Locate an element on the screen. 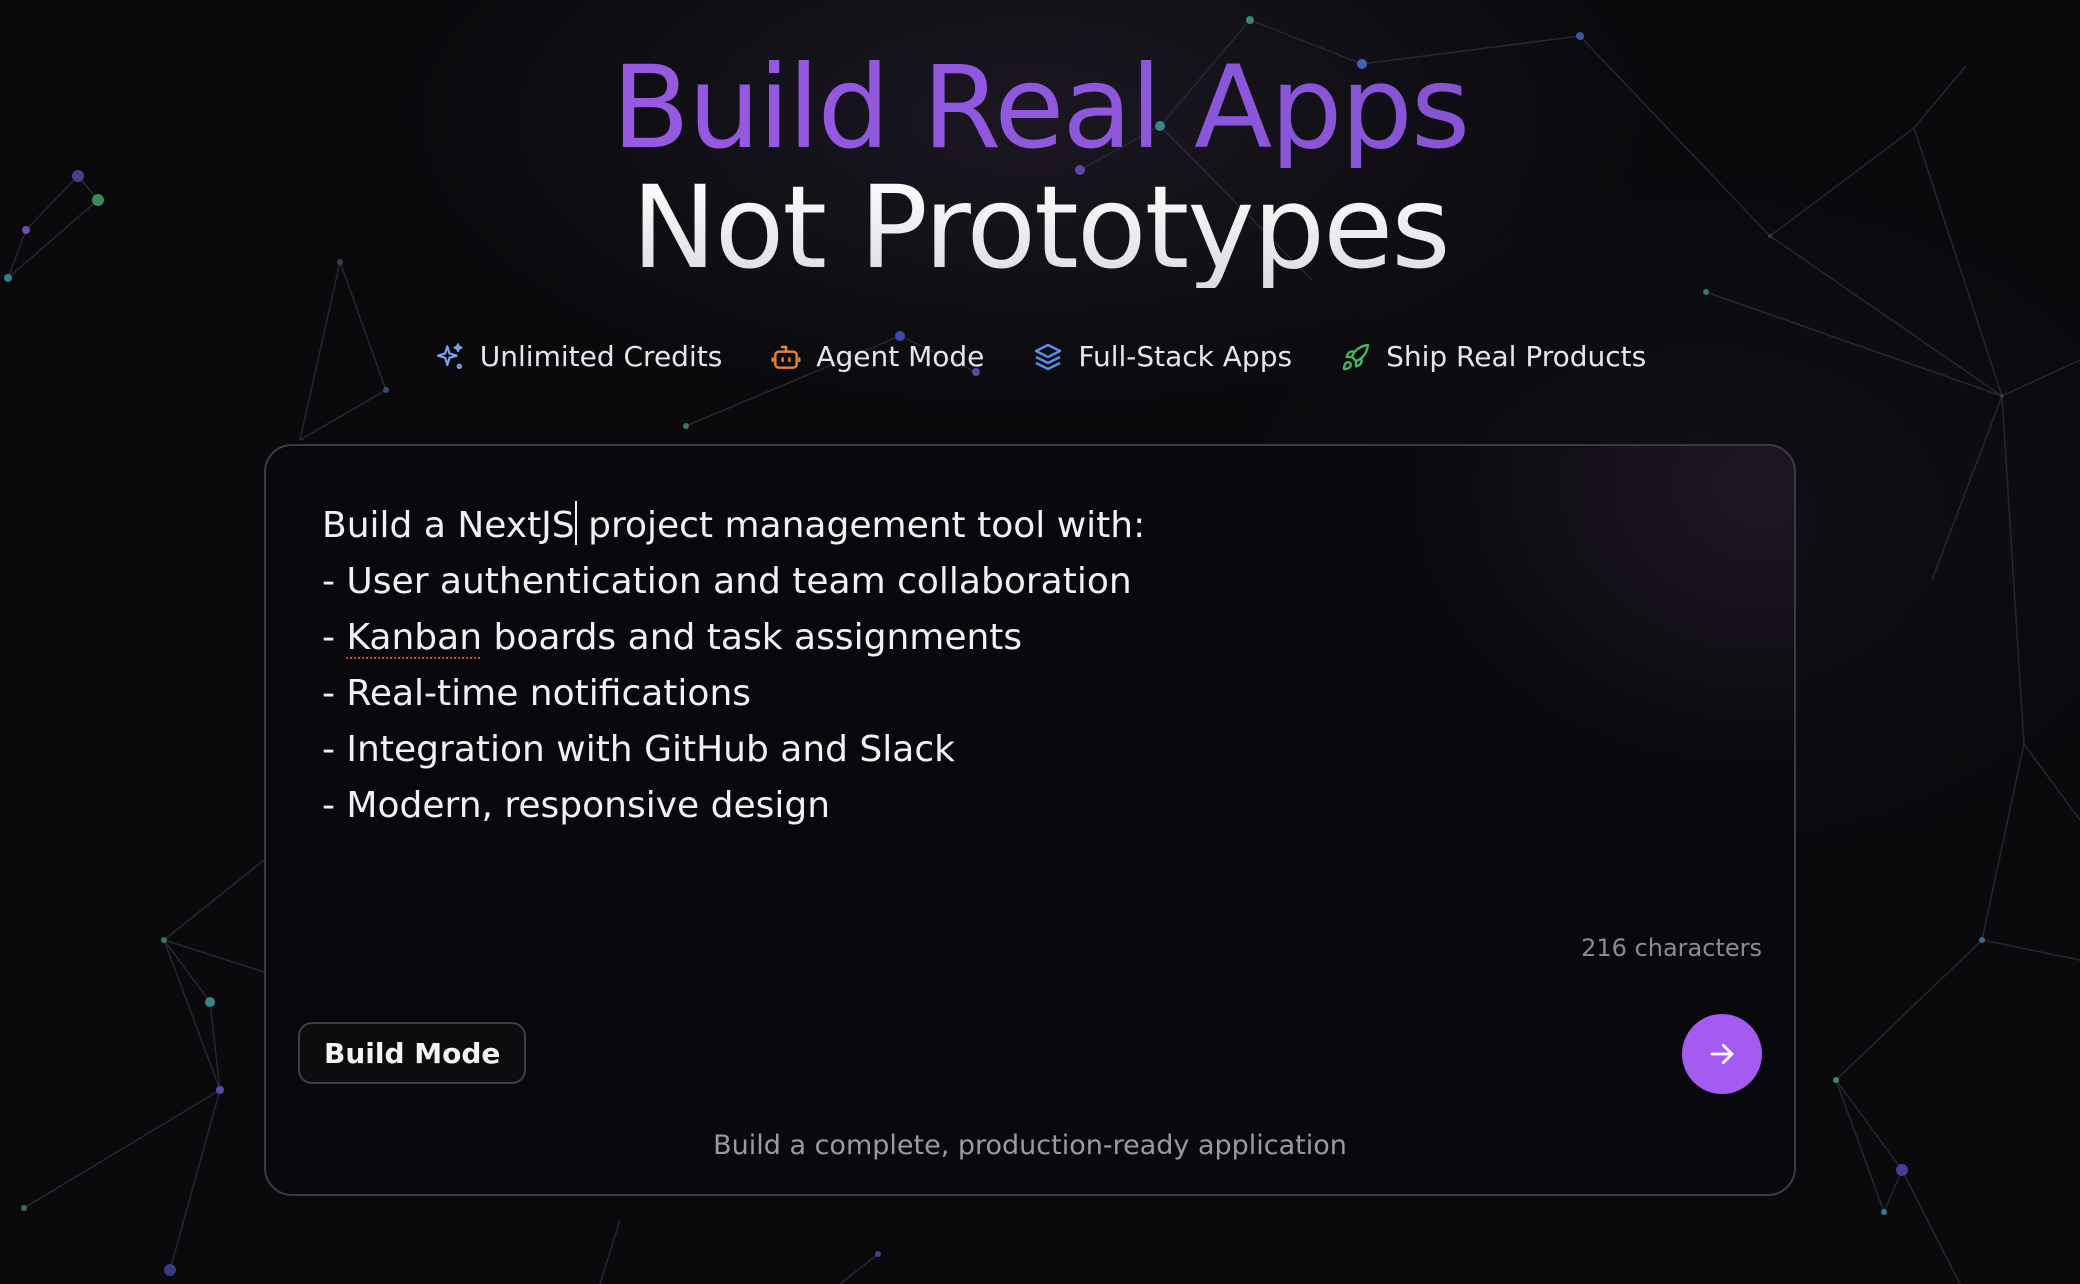 The height and width of the screenshot is (1284, 2080). character-count: 216 characters is located at coordinates (1671, 948).